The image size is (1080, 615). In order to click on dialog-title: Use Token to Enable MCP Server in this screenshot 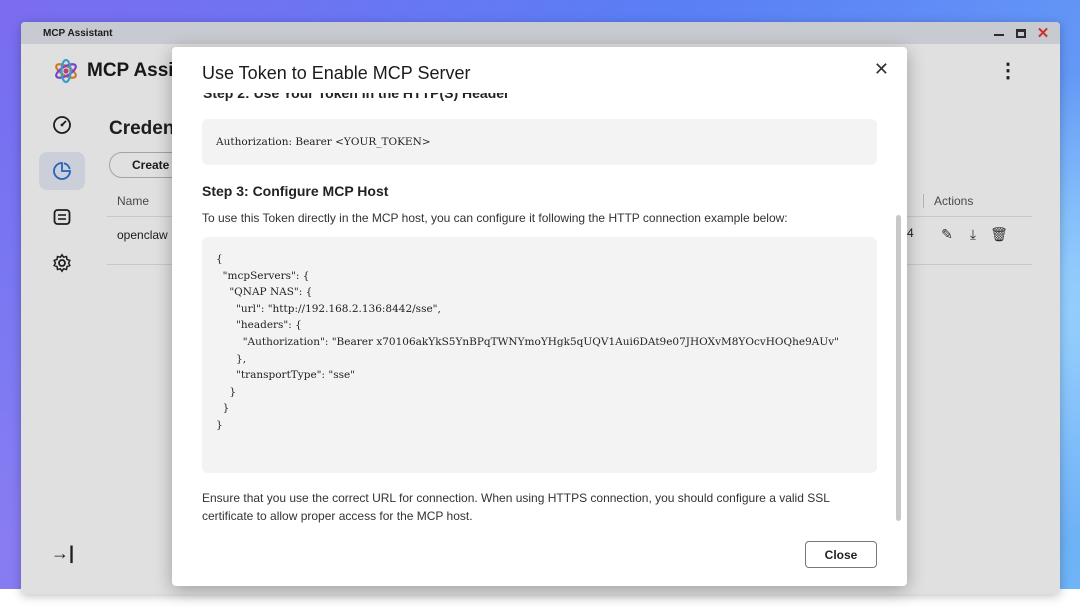, I will do `click(336, 73)`.